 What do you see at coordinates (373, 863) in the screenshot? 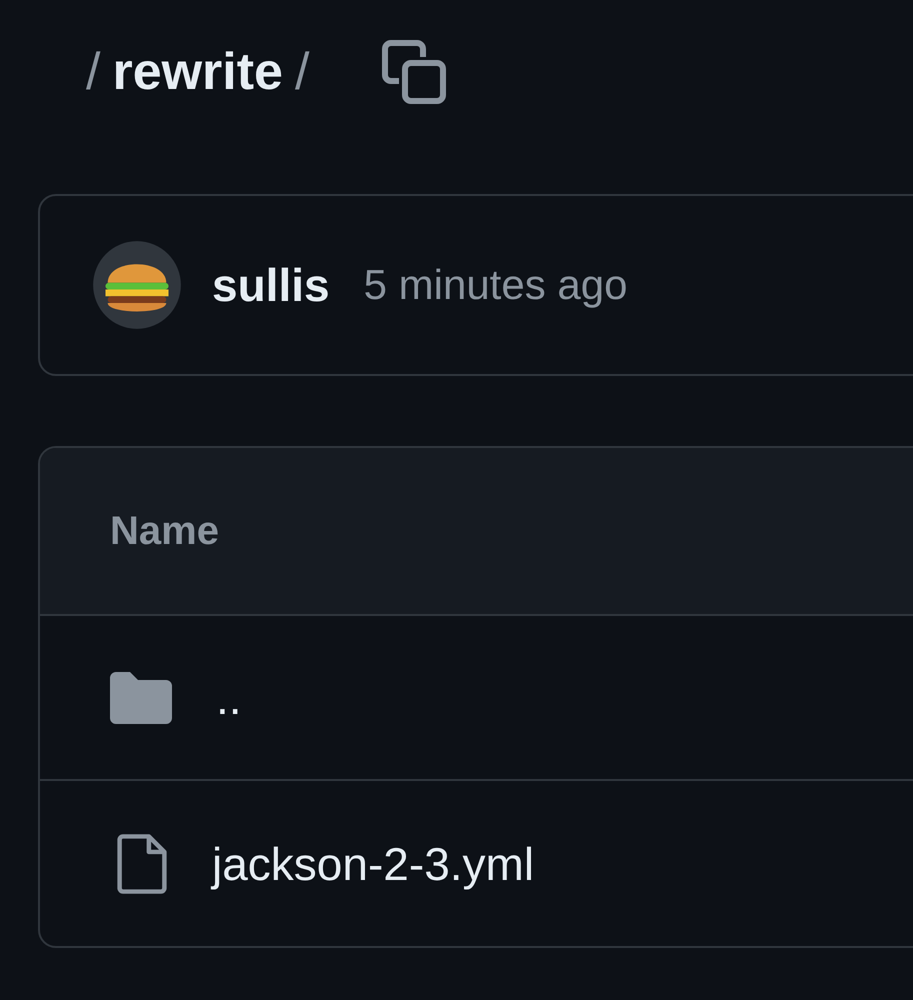
I see `file-link: jackson-2-3.yml` at bounding box center [373, 863].